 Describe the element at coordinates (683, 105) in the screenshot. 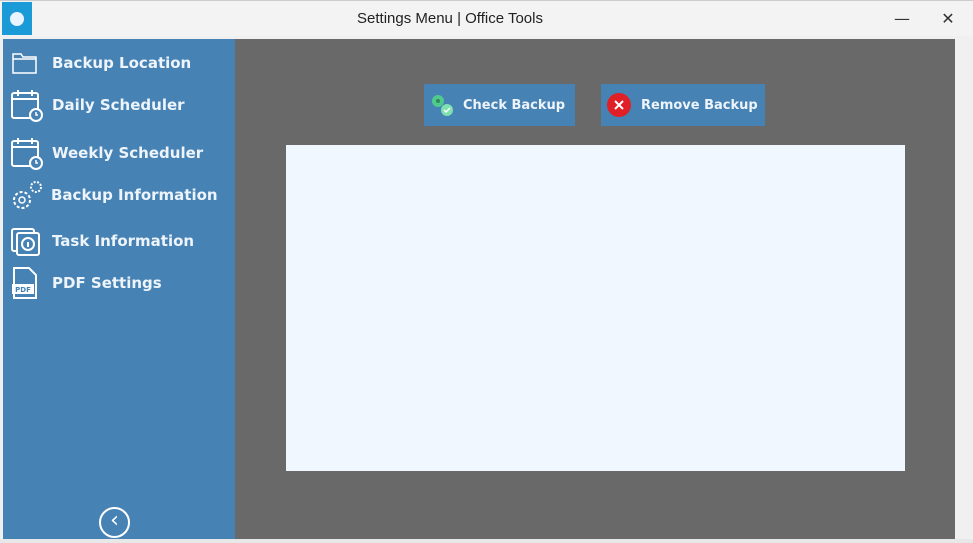

I see `remove-backup-button: Remove Backup` at that location.